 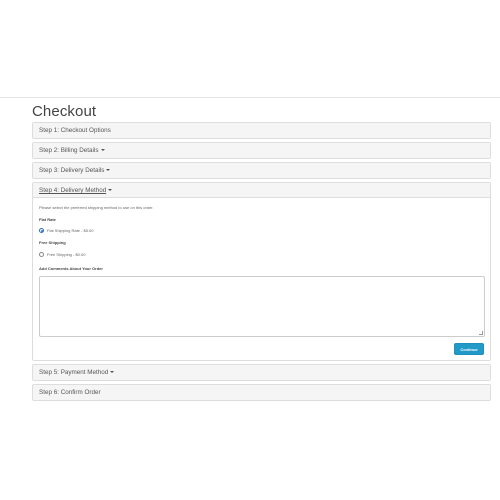 What do you see at coordinates (64, 111) in the screenshot?
I see `page-title: Checkout` at bounding box center [64, 111].